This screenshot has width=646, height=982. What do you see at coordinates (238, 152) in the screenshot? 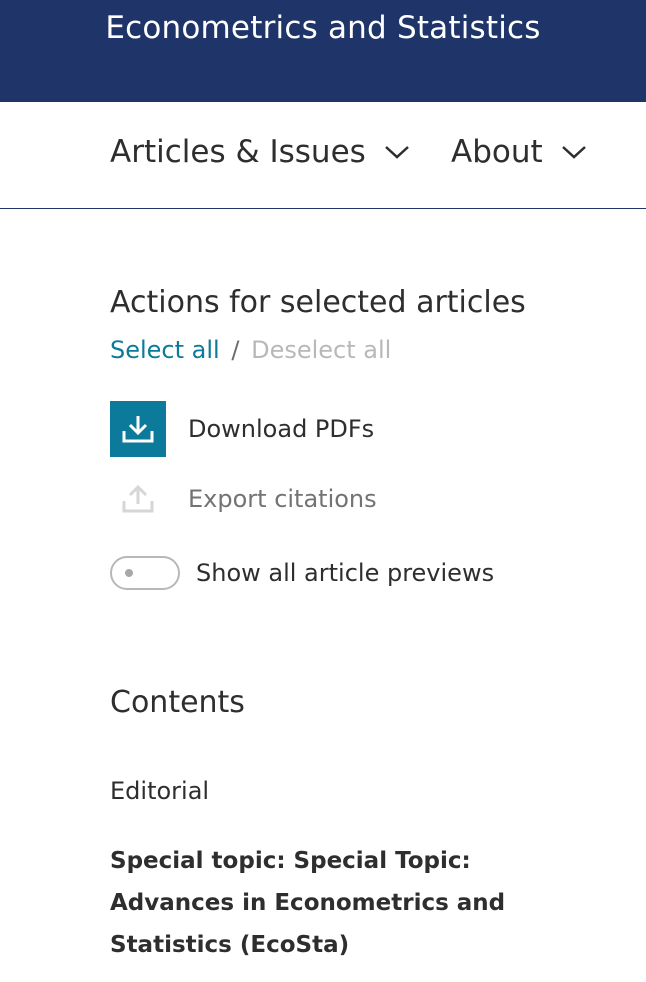
I see `nav-articles-issues-label: Articles & Issues` at bounding box center [238, 152].